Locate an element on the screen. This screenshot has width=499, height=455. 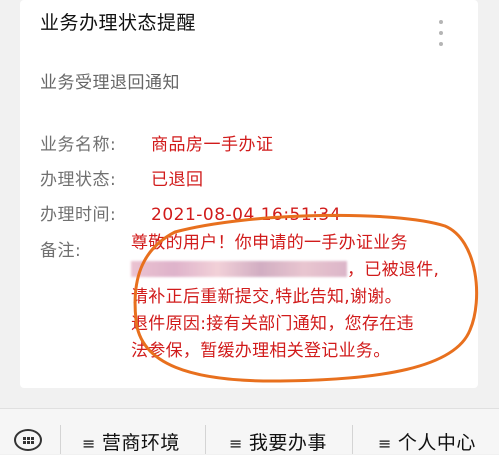
menu-business-environment: ≡ 营商环境 is located at coordinates (131, 441).